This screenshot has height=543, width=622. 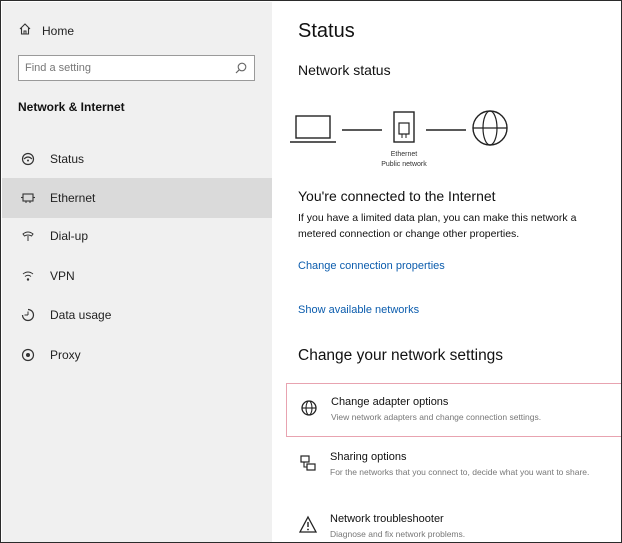 I want to click on sidebar-item-data-usage: Data usage, so click(x=137, y=315).